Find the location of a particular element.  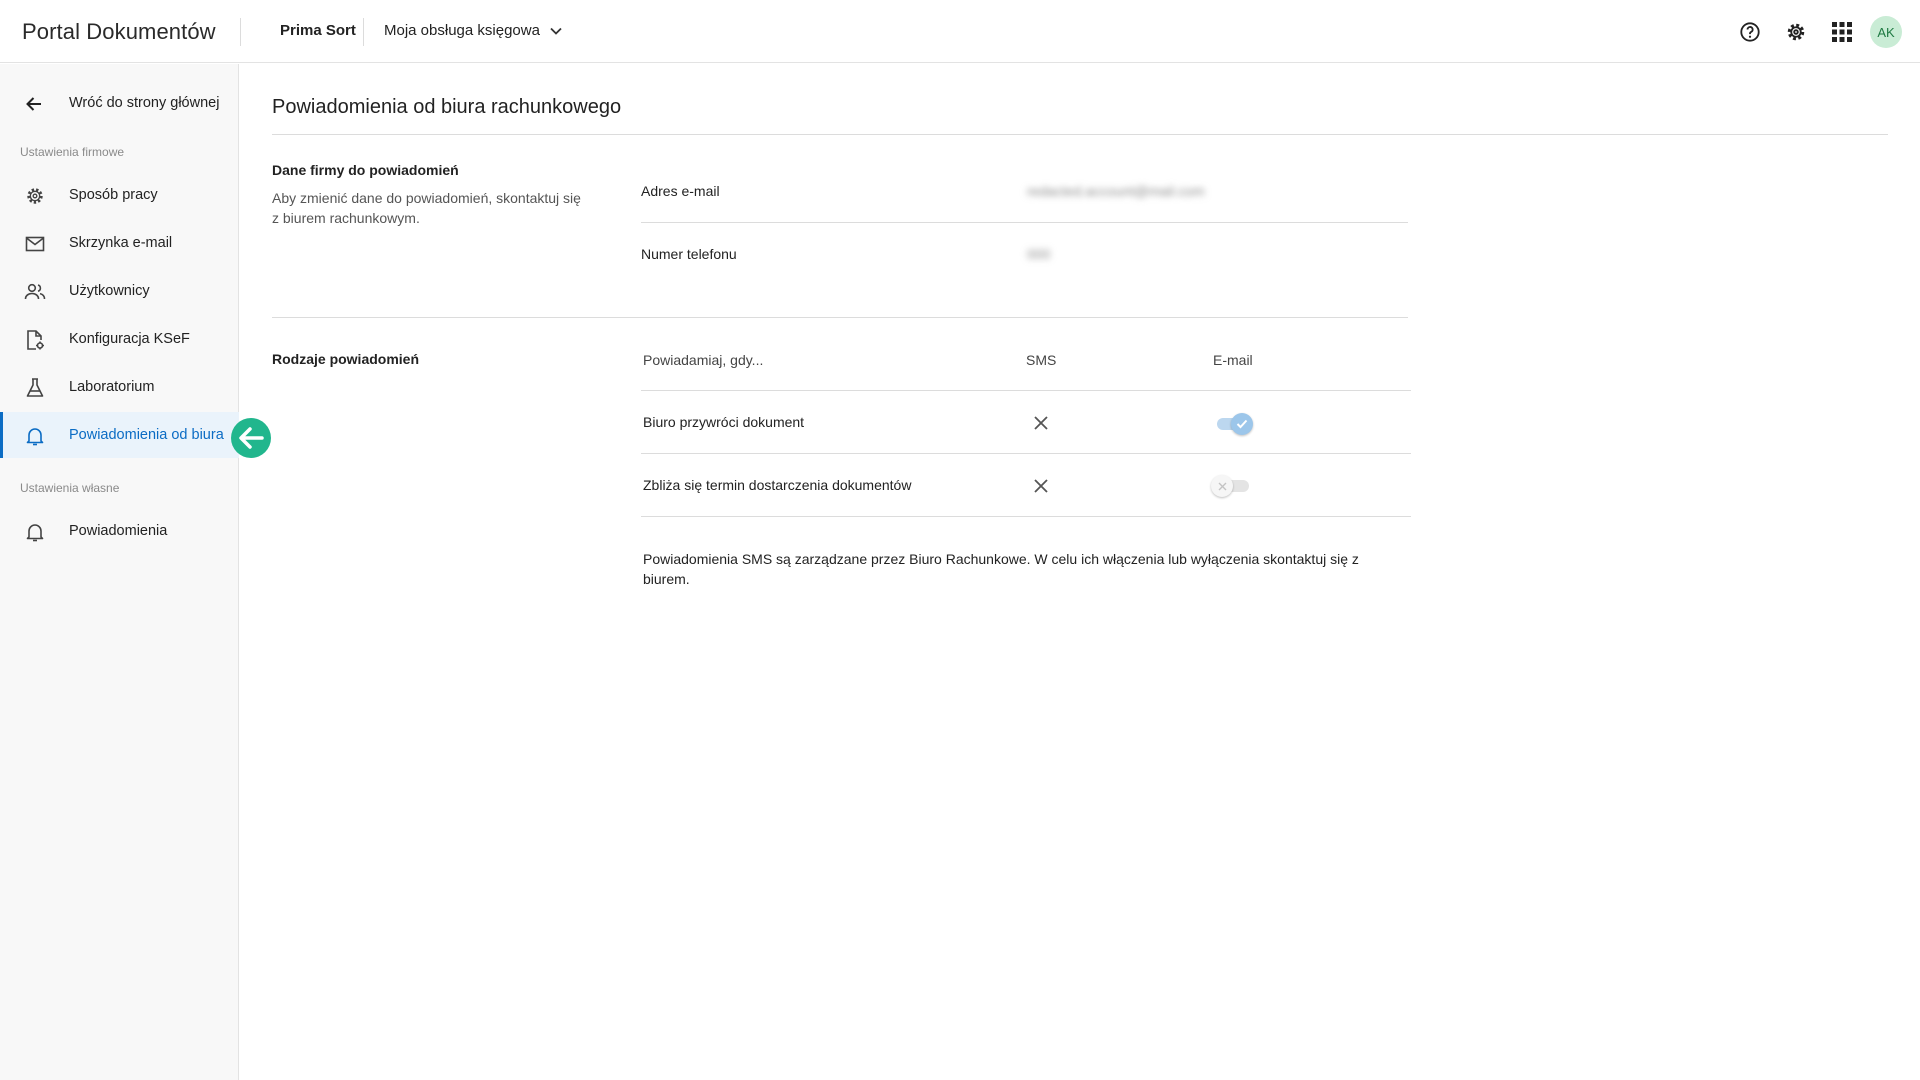

sidebar-item-laboratory: Laboratorium is located at coordinates (119, 387).